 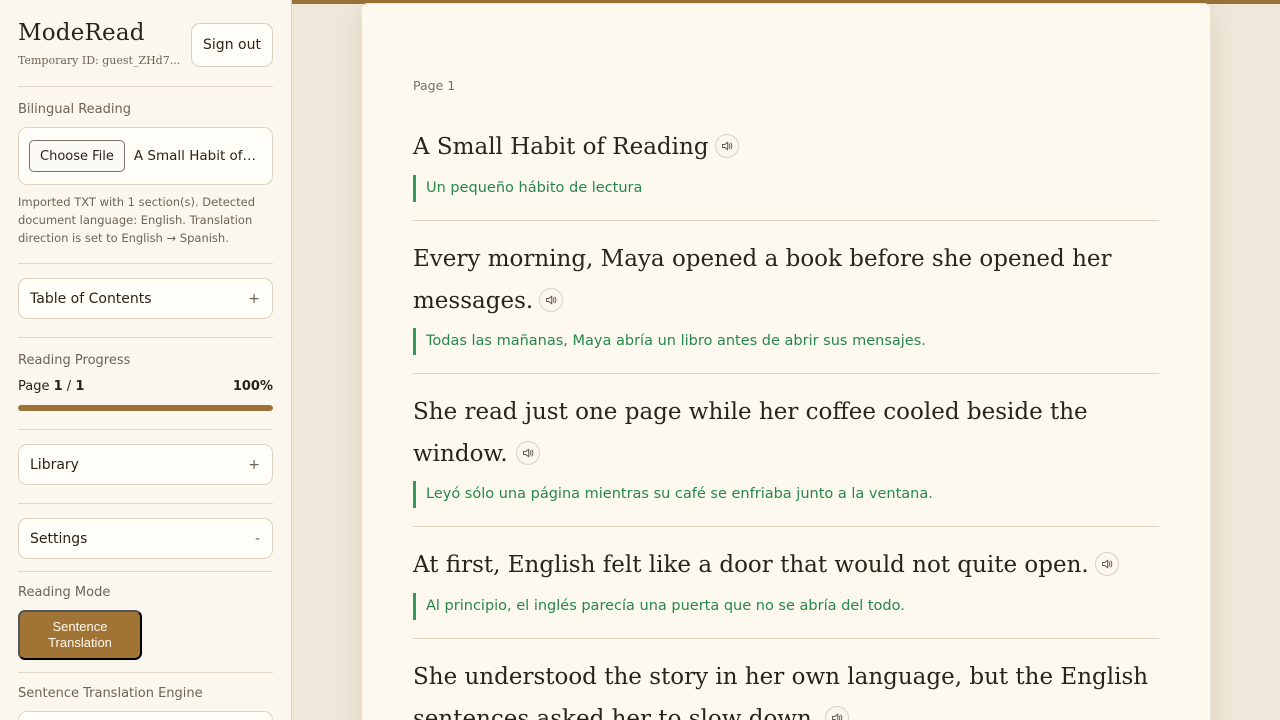 I want to click on progress-bar, so click(x=145, y=408).